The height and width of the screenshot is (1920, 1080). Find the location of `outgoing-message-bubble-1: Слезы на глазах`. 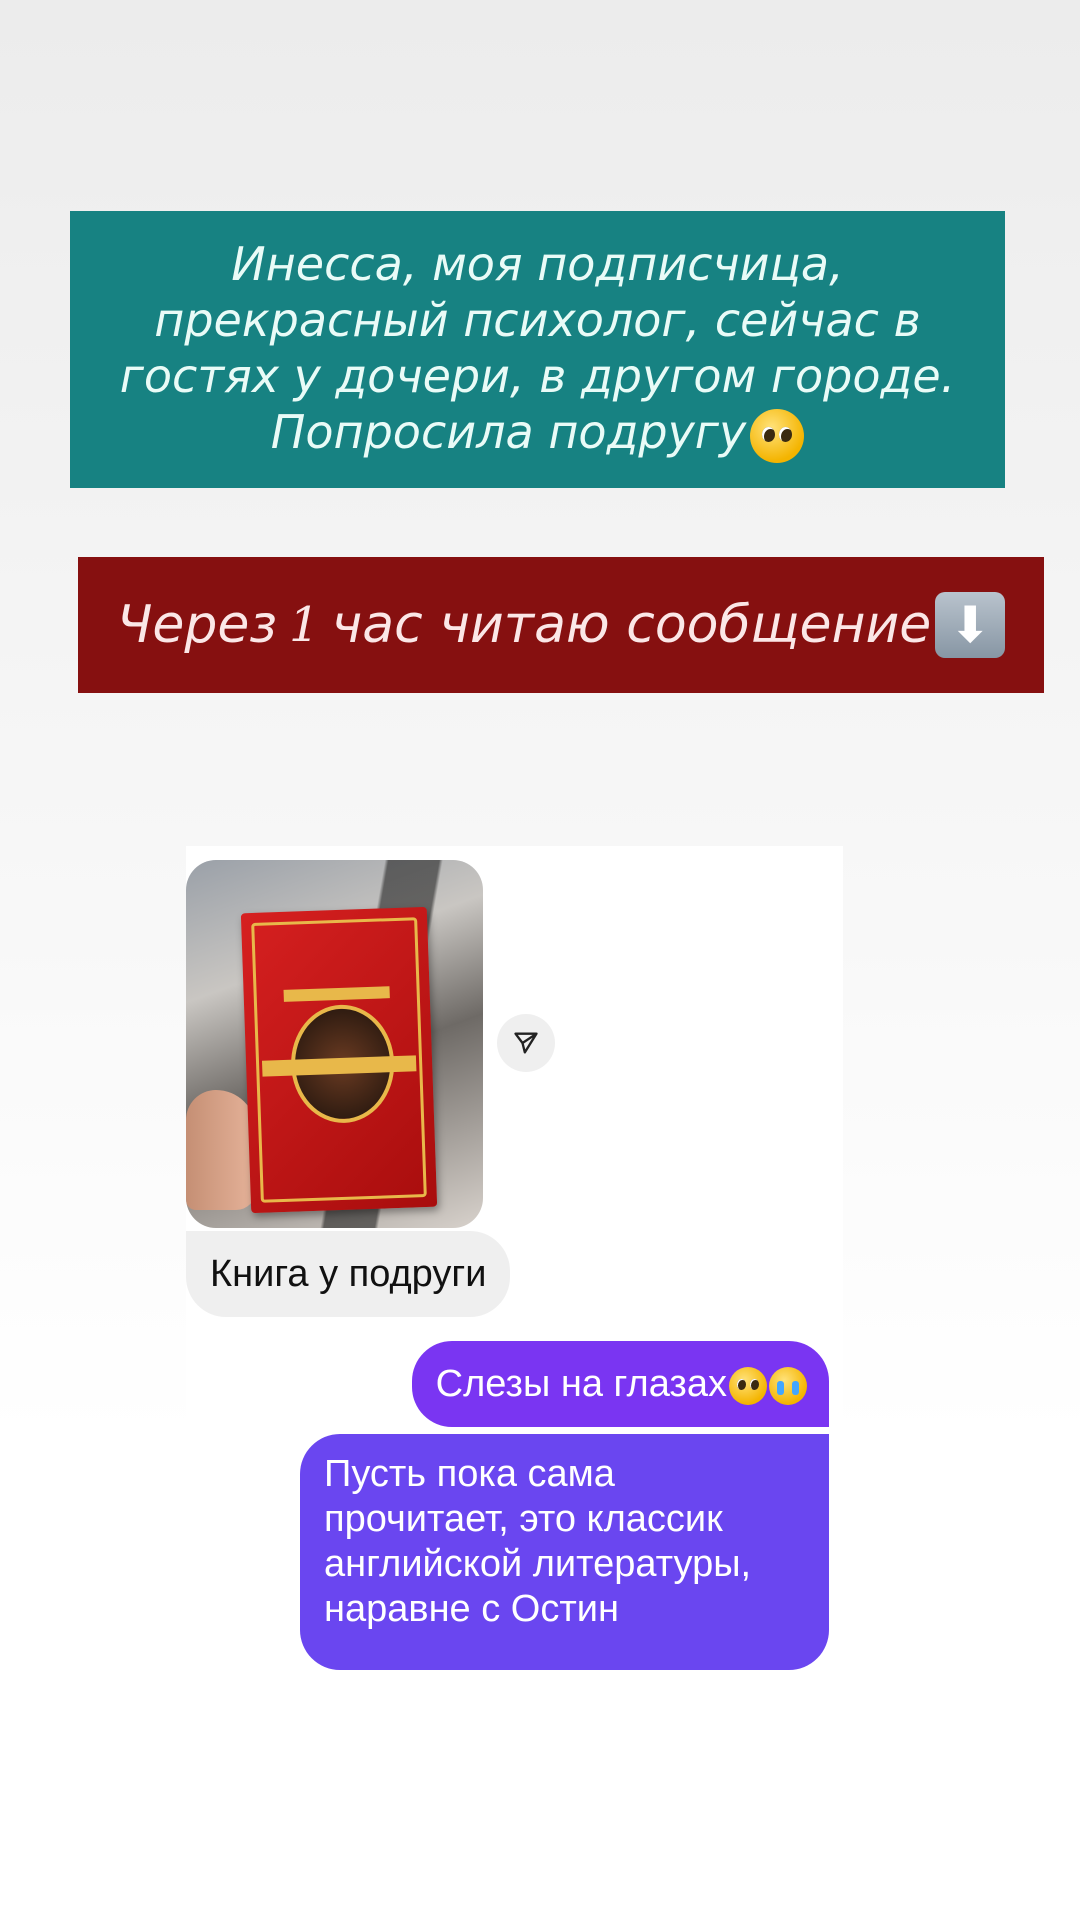

outgoing-message-bubble-1: Слезы на глазах is located at coordinates (620, 1384).